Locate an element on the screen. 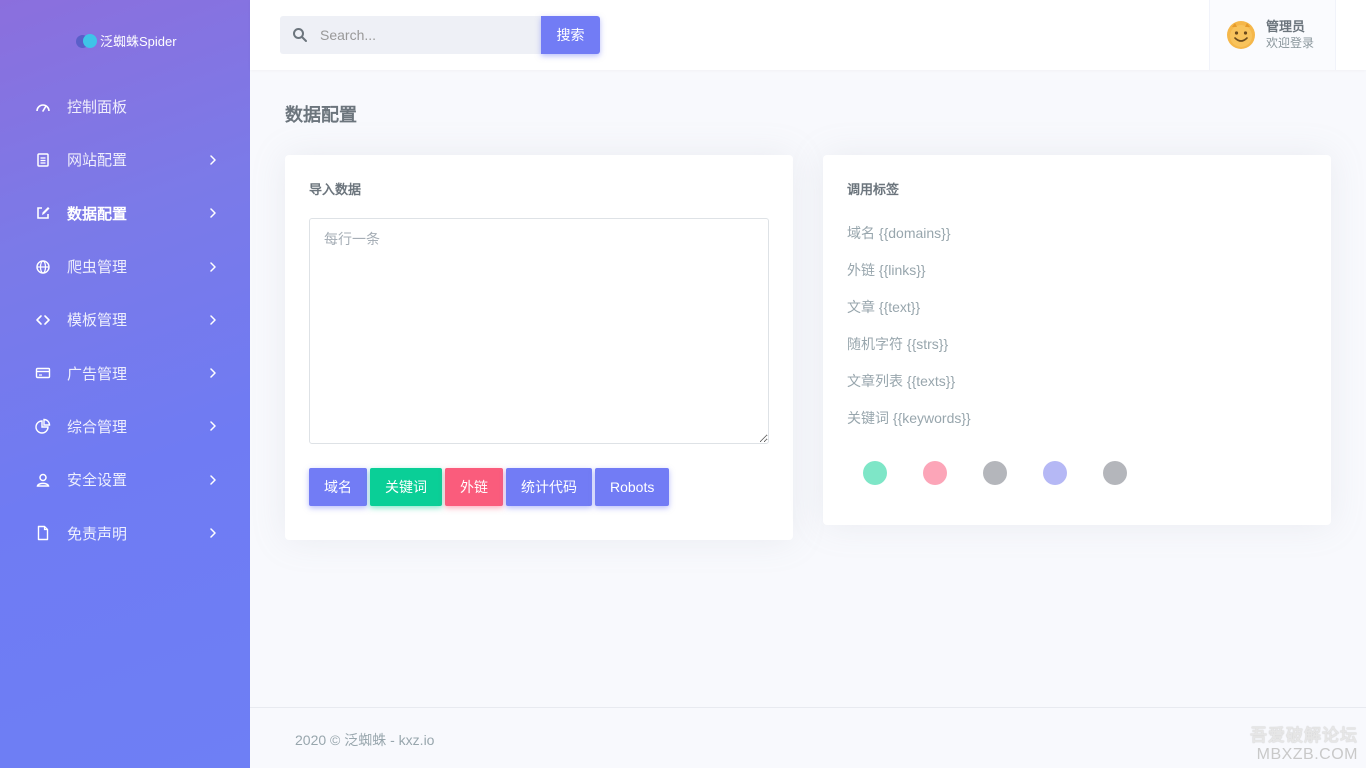  tag-item: 随机字符 {{strs}} is located at coordinates (898, 344).